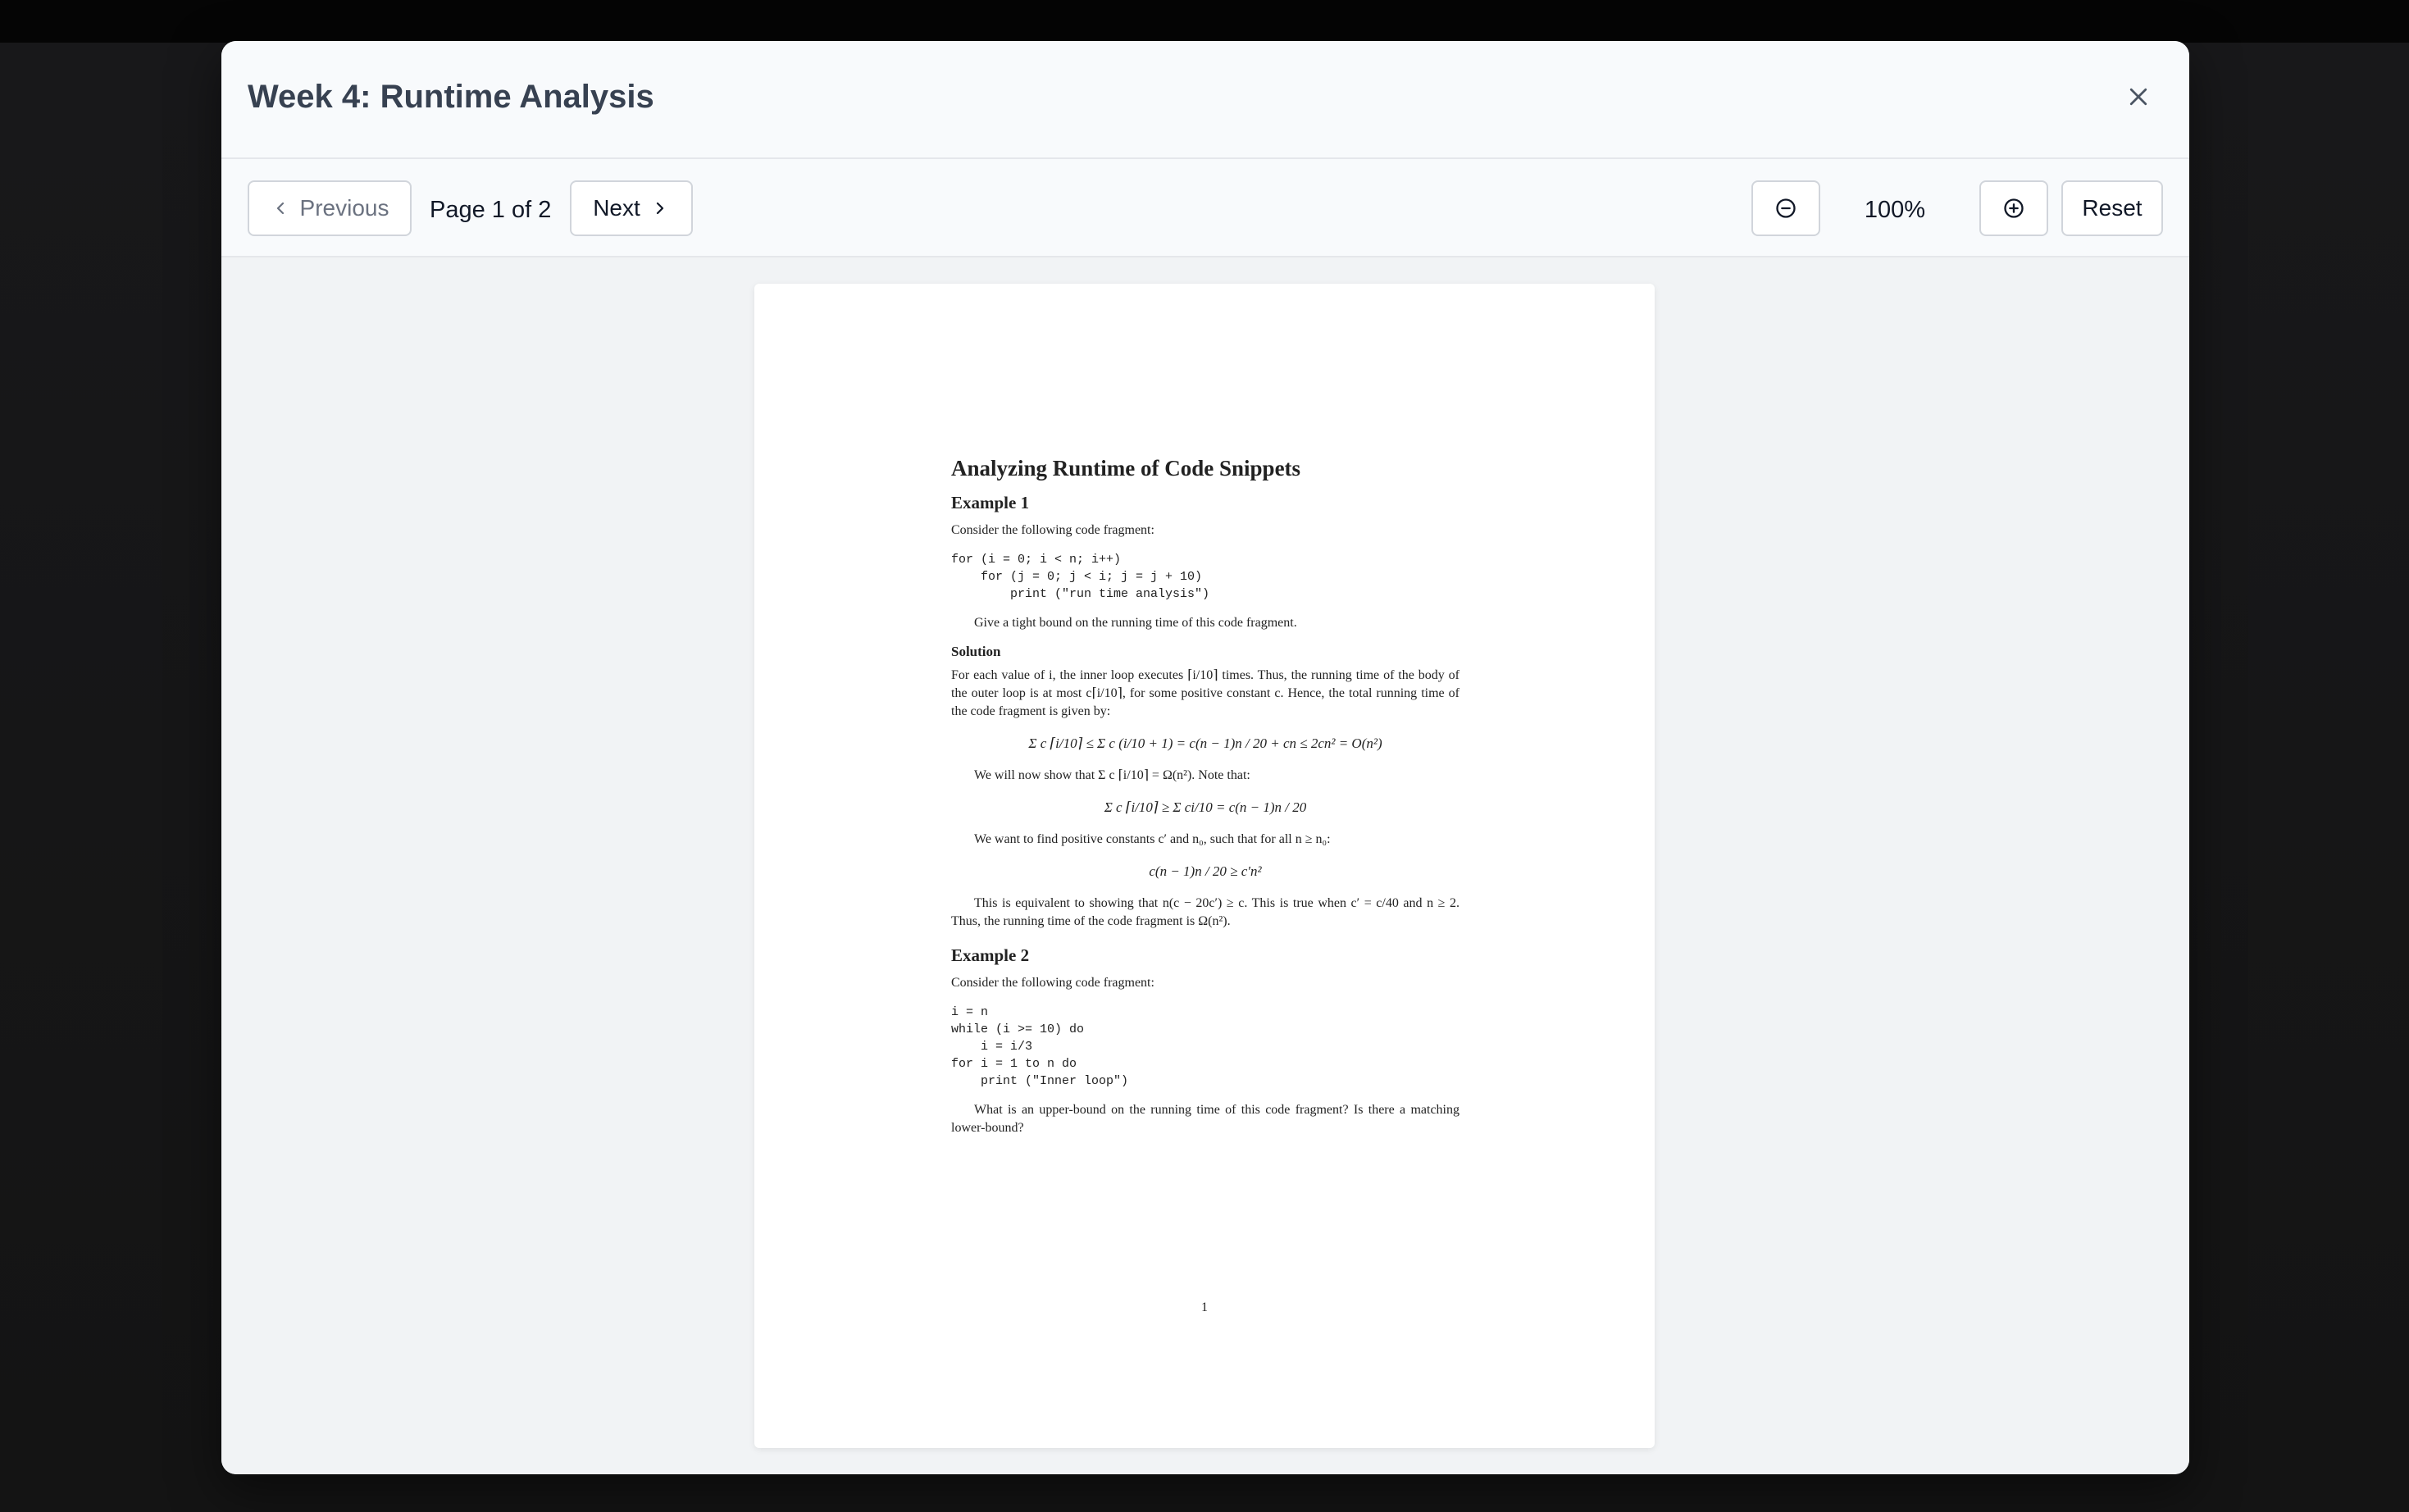 This screenshot has height=1512, width=2409. Describe the element at coordinates (1895, 210) in the screenshot. I see `zoom-level: 100%` at that location.